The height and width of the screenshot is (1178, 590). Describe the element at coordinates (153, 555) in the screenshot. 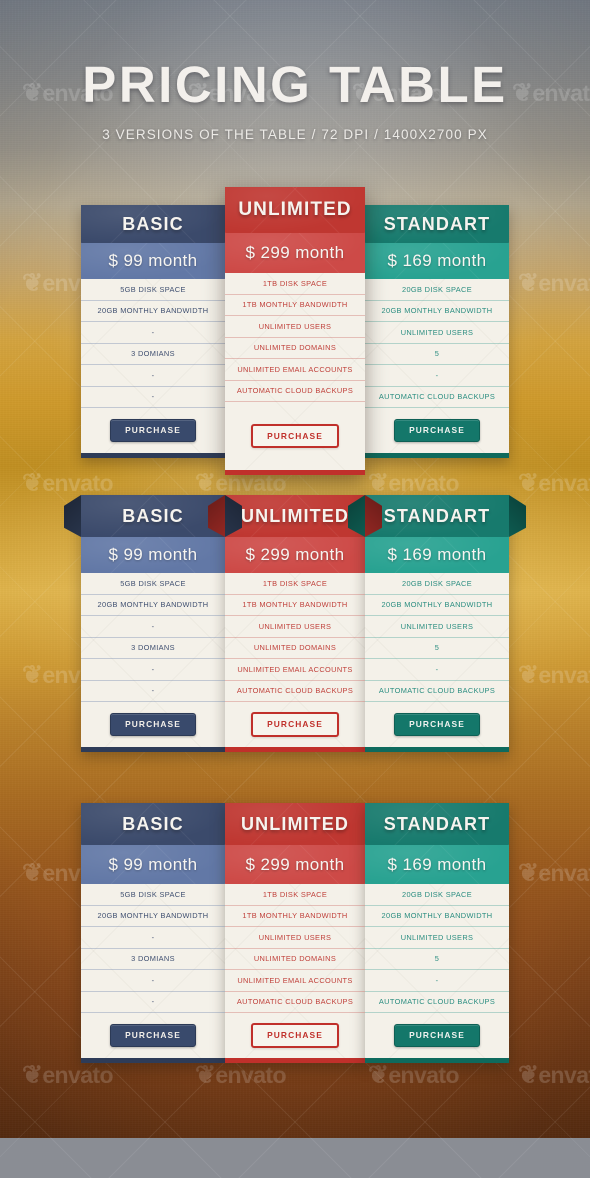

I see `plan-price-basic: $ 99 month` at that location.